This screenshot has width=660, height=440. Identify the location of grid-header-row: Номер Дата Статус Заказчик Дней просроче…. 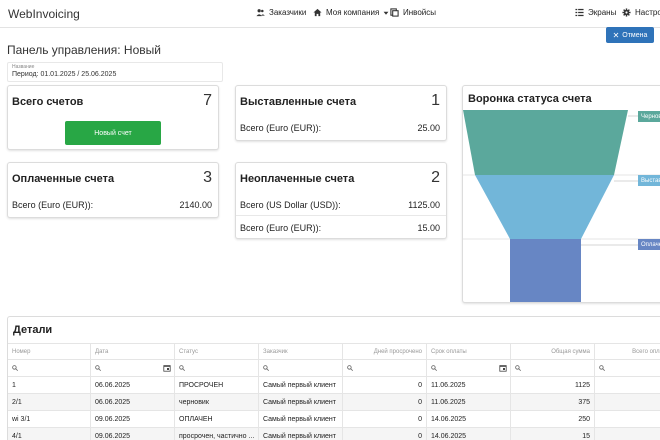
(334, 351).